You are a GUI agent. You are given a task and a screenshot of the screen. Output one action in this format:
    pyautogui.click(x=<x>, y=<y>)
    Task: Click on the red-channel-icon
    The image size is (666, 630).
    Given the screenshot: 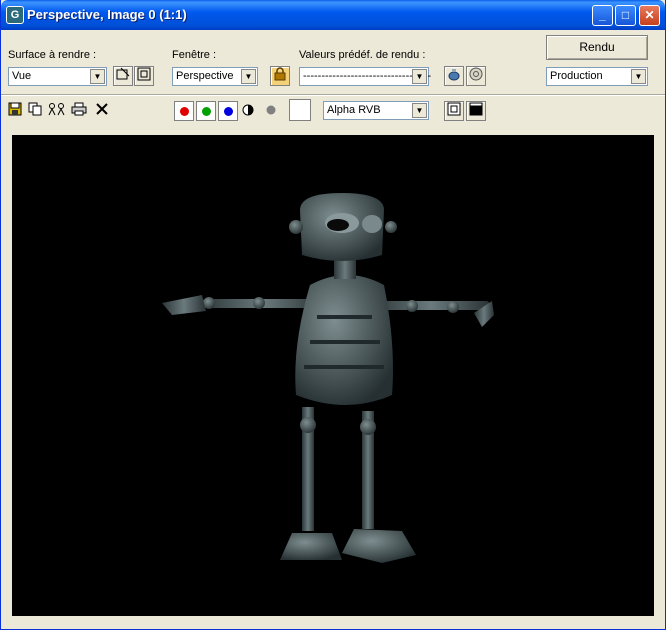 What is the action you would take?
    pyautogui.click(x=184, y=111)
    